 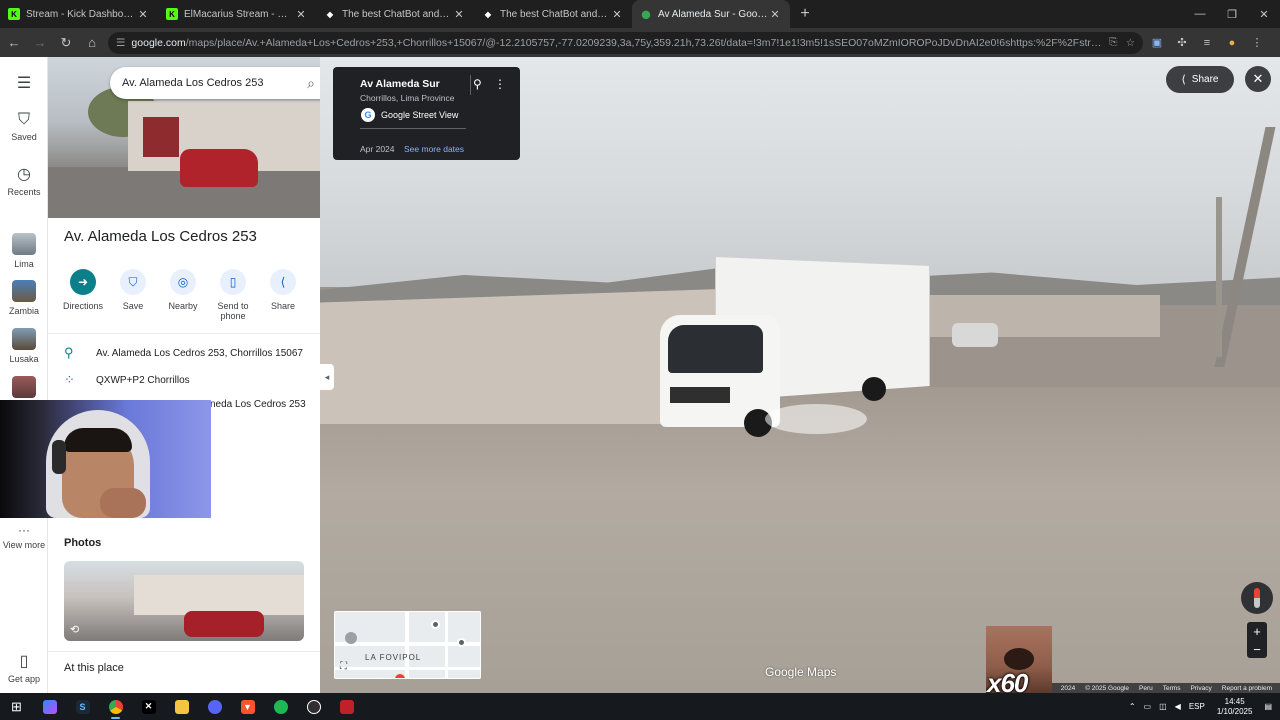 What do you see at coordinates (24, 126) in the screenshot?
I see `saved-button: ⛉ Saved` at bounding box center [24, 126].